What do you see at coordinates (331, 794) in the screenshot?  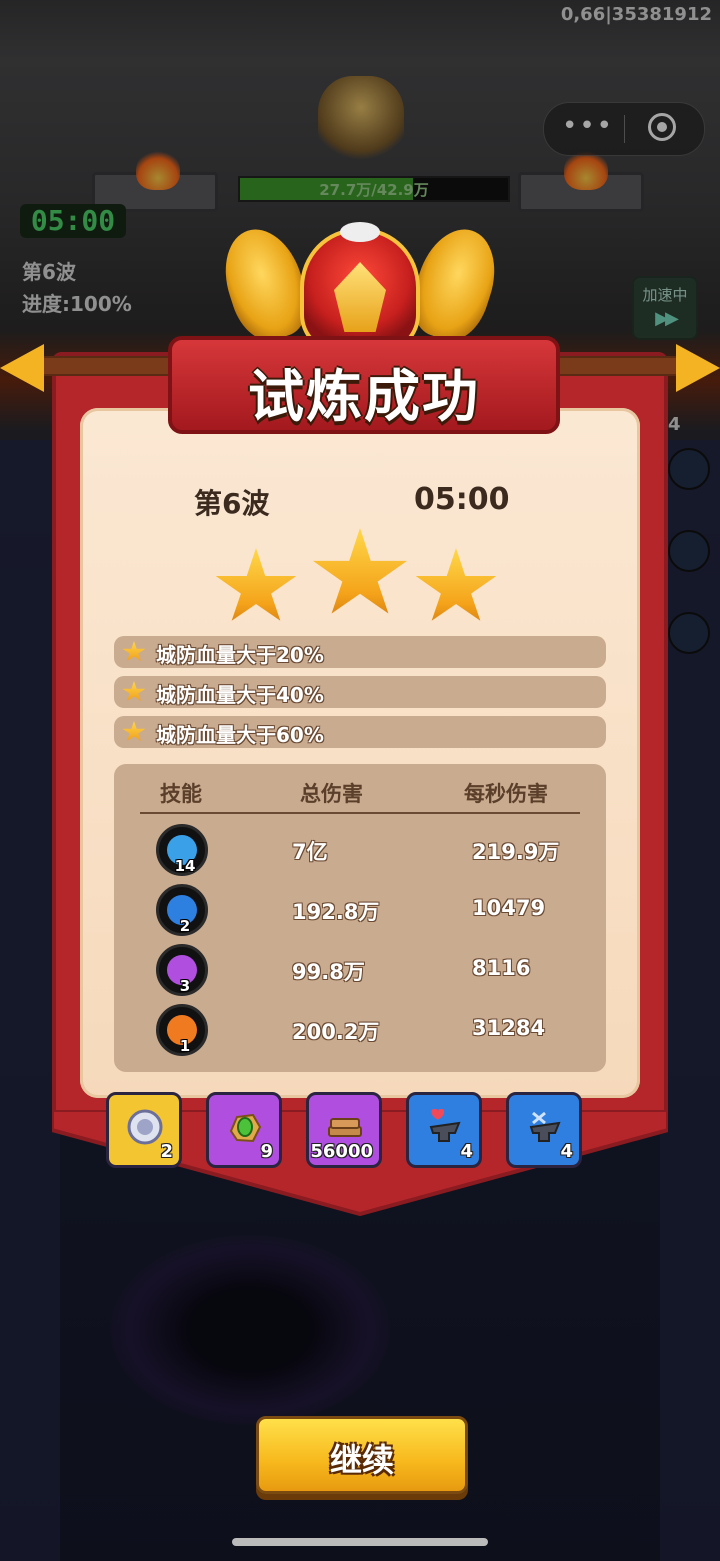 I see `header-total-damage: 总伤害` at bounding box center [331, 794].